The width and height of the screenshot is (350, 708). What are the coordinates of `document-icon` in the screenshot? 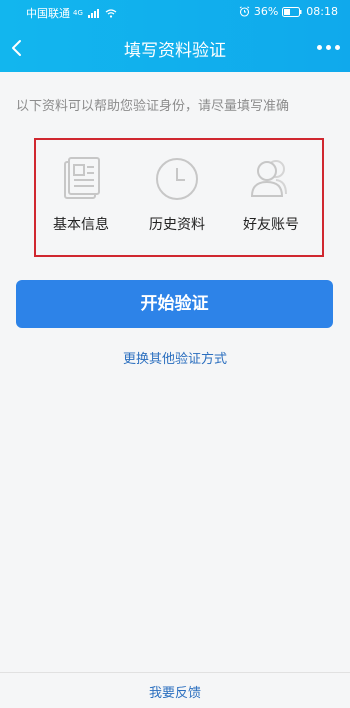 It's located at (82, 178).